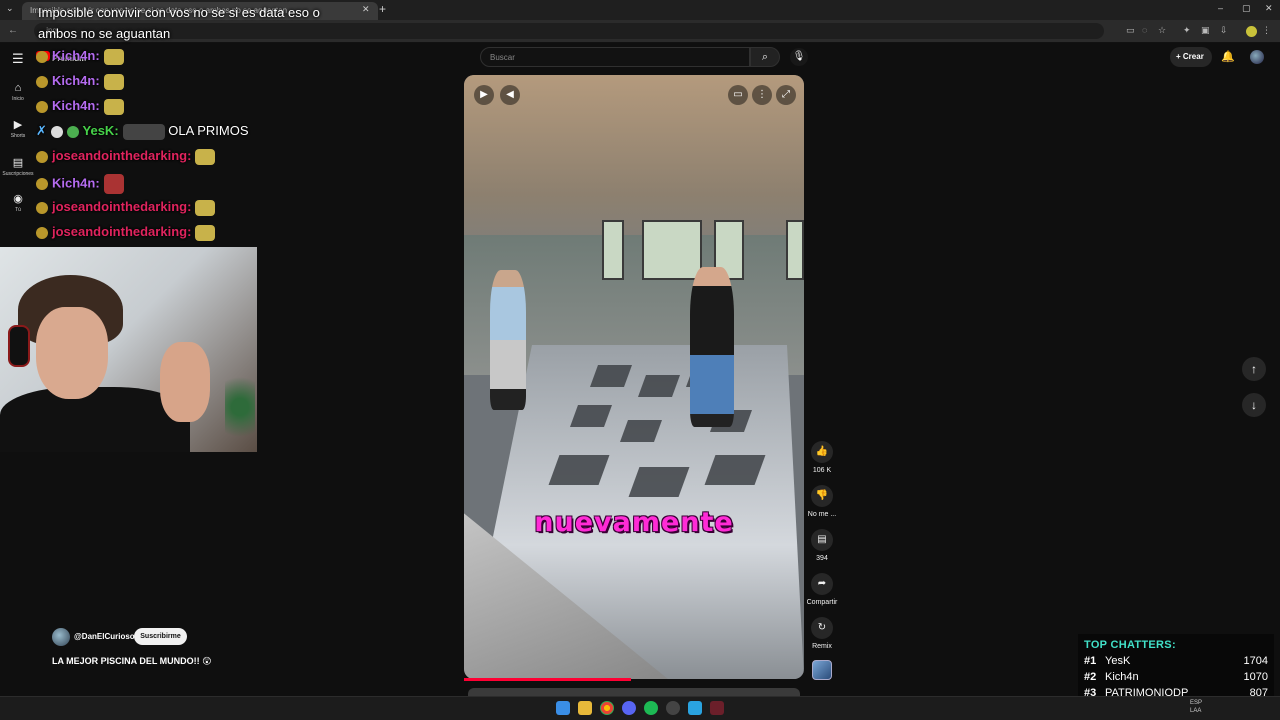  What do you see at coordinates (1254, 405) in the screenshot?
I see `next-short-button: ↓` at bounding box center [1254, 405].